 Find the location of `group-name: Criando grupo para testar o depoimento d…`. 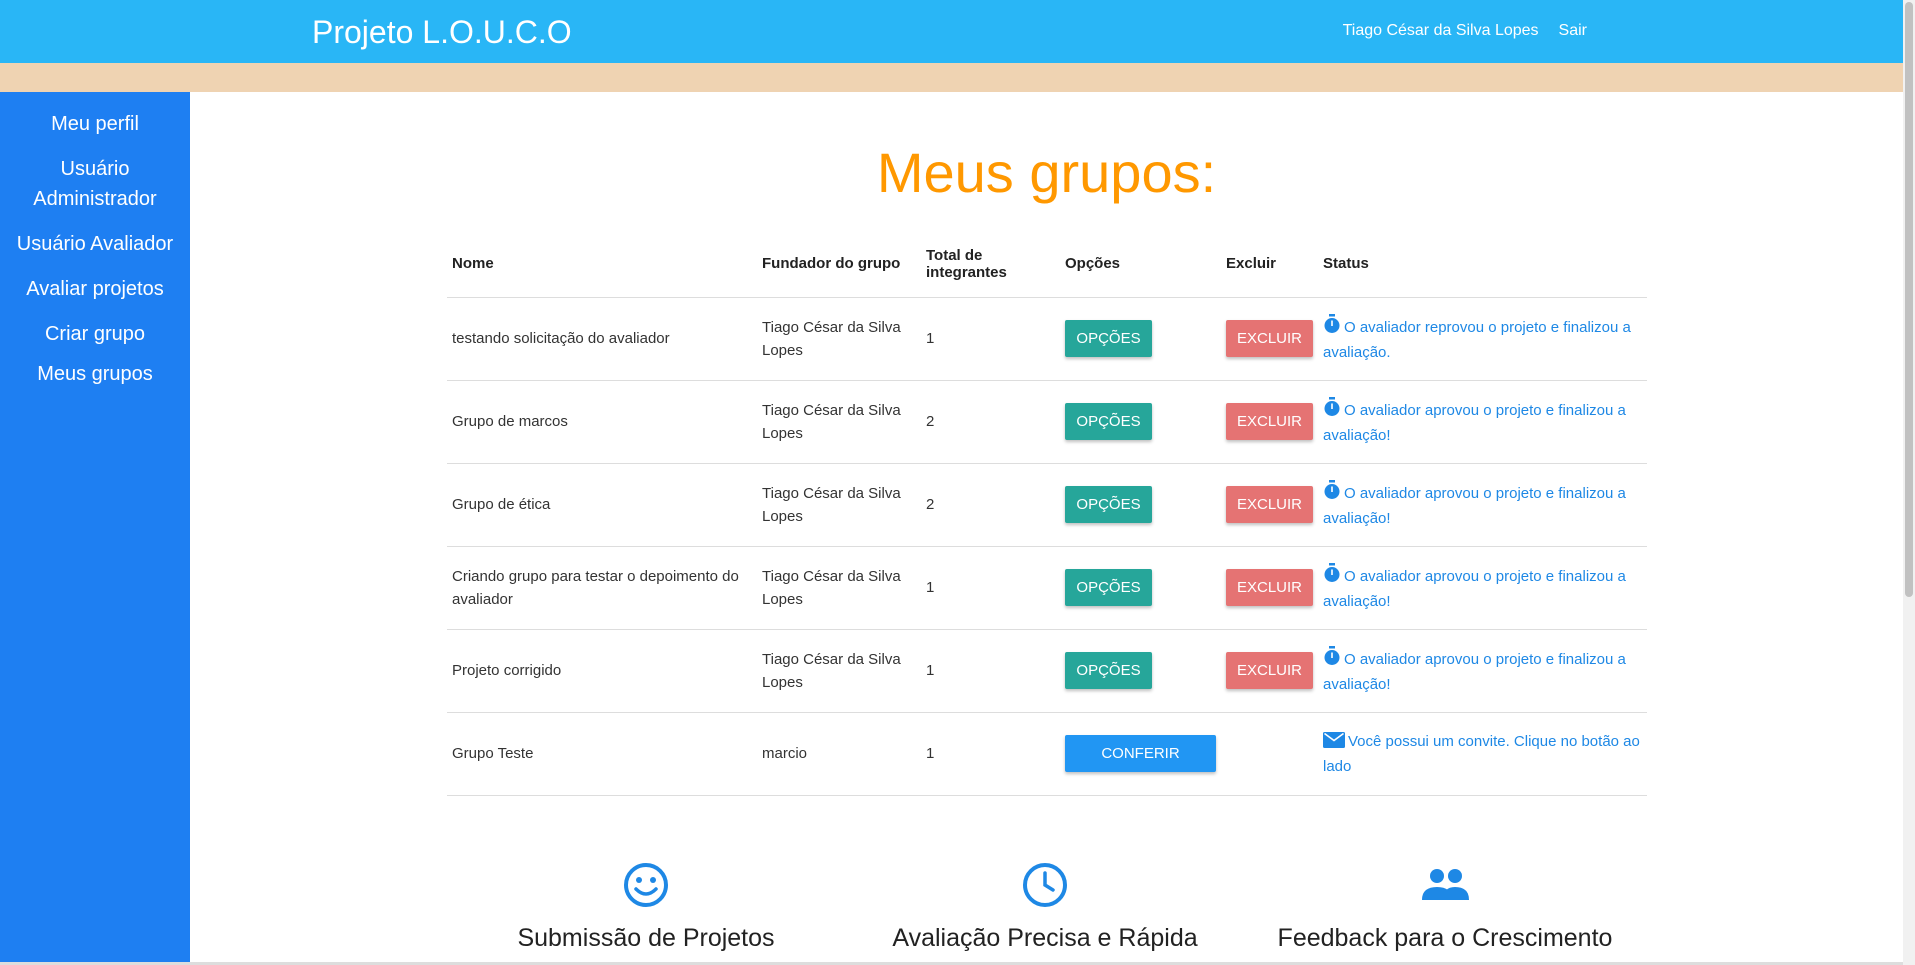

group-name: Criando grupo para testar o depoimento d… is located at coordinates (602, 588).